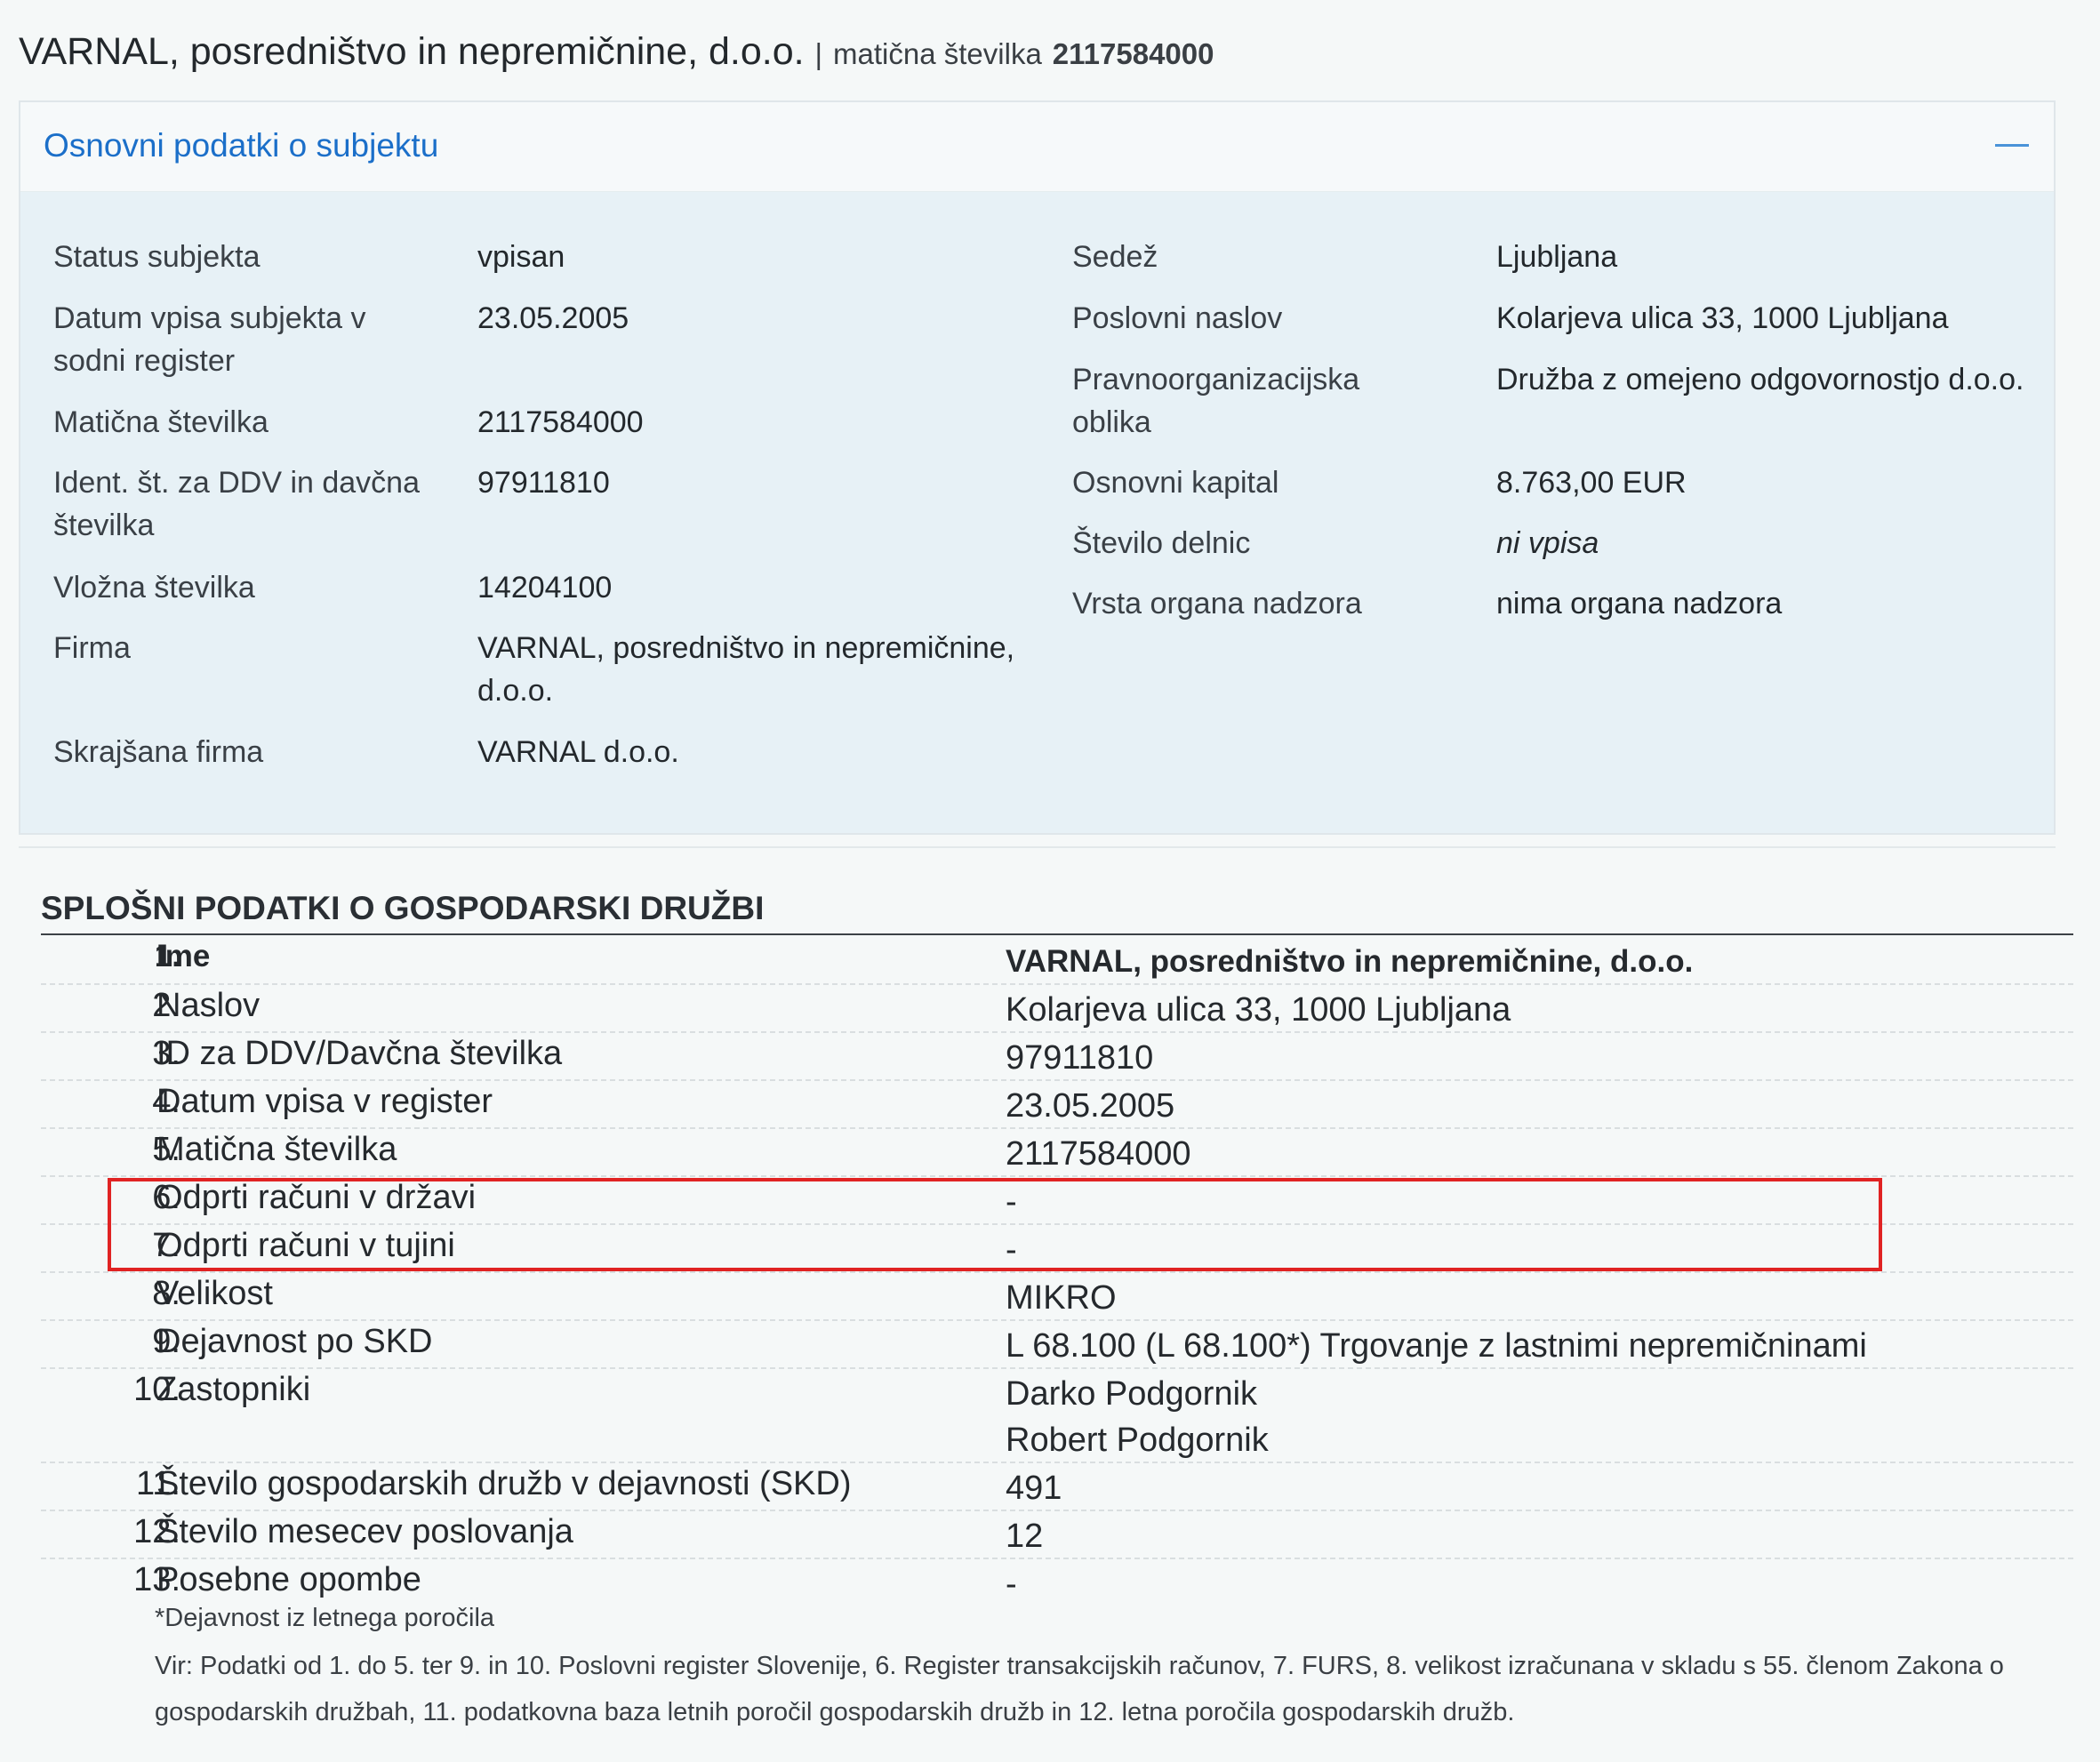 The image size is (2100, 1762). What do you see at coordinates (1034, 1488) in the screenshot?
I see `row-value: 491` at bounding box center [1034, 1488].